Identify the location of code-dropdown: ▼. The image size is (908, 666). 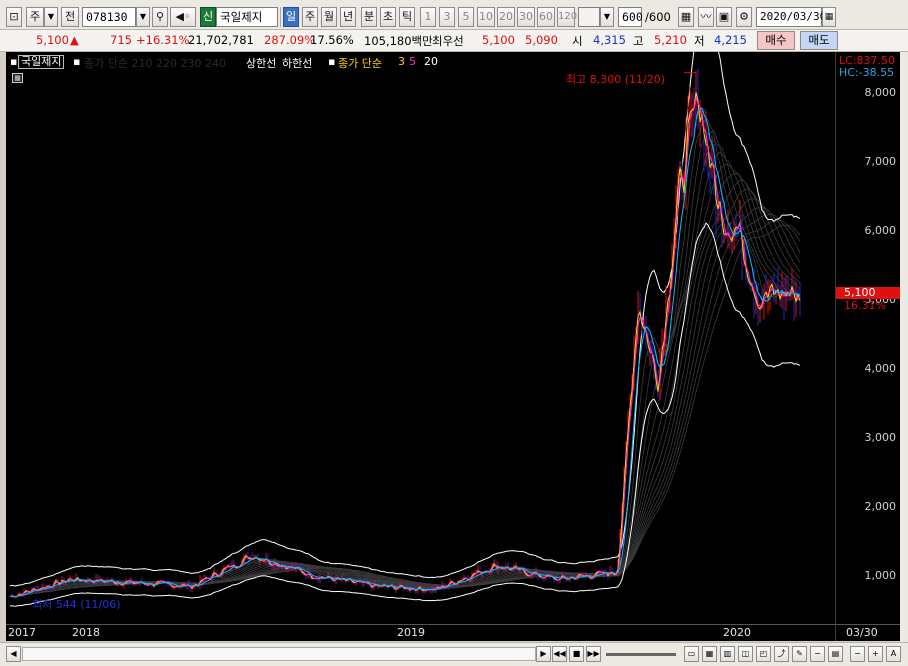
(143, 17).